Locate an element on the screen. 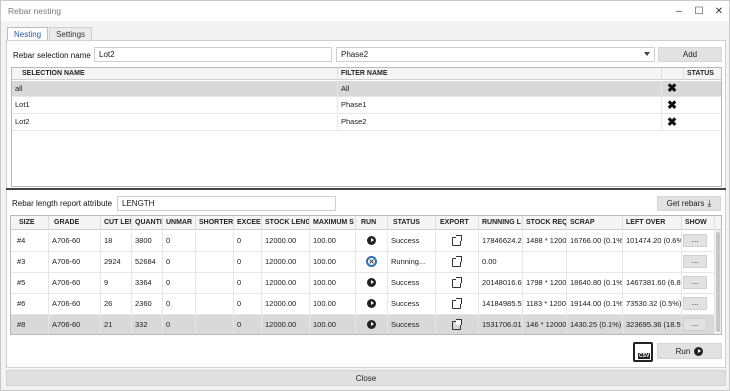 This screenshot has height=391, width=730. selection-name-cell: all is located at coordinates (175, 89).